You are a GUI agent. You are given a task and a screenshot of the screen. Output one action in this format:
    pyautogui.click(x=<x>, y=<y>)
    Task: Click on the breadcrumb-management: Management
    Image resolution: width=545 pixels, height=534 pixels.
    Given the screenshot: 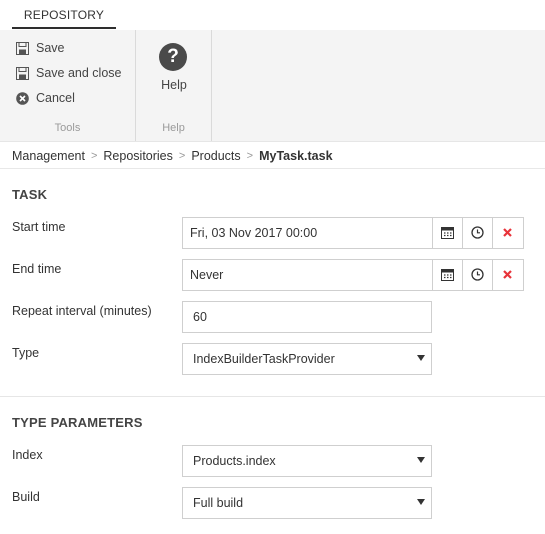 What is the action you would take?
    pyautogui.click(x=48, y=156)
    